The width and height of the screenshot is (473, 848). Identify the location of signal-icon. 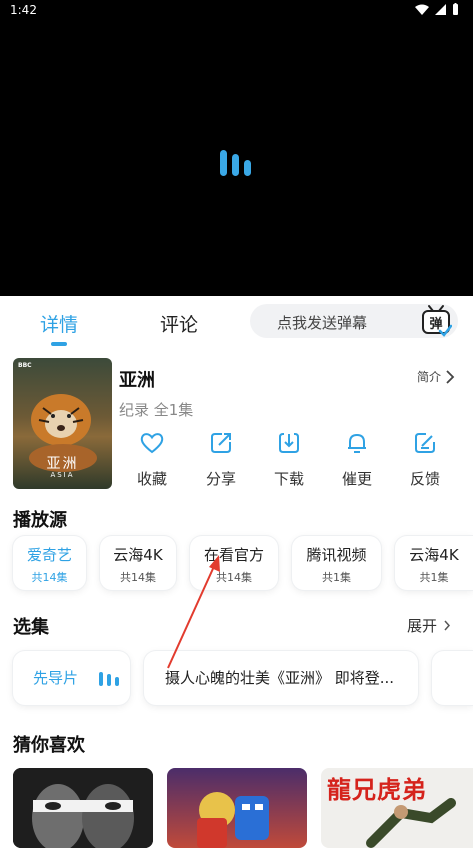
(440, 9).